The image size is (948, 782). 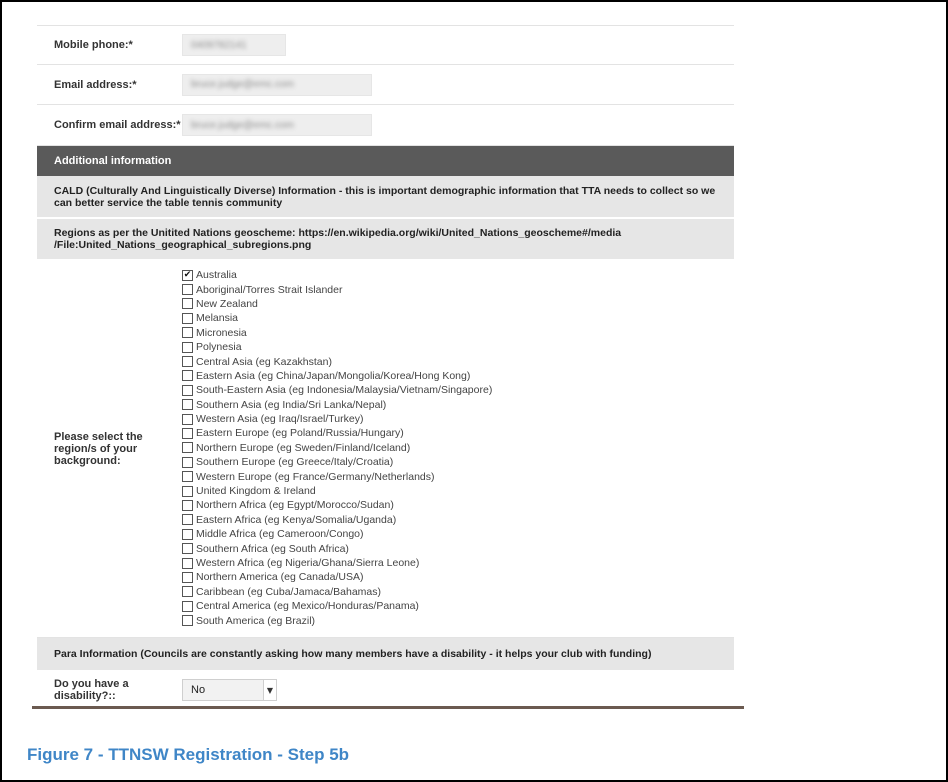 What do you see at coordinates (280, 534) in the screenshot?
I see `region-label: Middle Africa (eg Cameroon/Congo)` at bounding box center [280, 534].